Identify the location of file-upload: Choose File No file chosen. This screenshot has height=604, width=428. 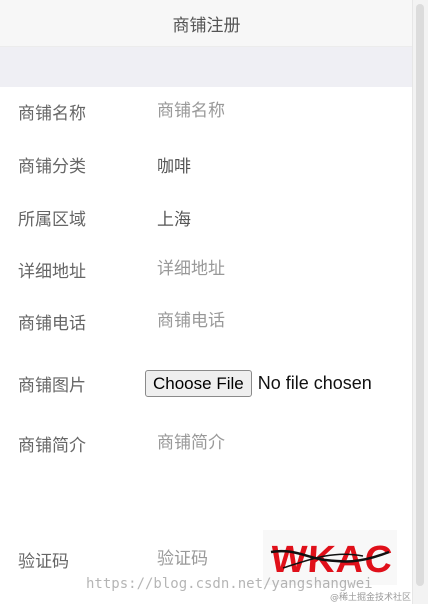
(258, 383).